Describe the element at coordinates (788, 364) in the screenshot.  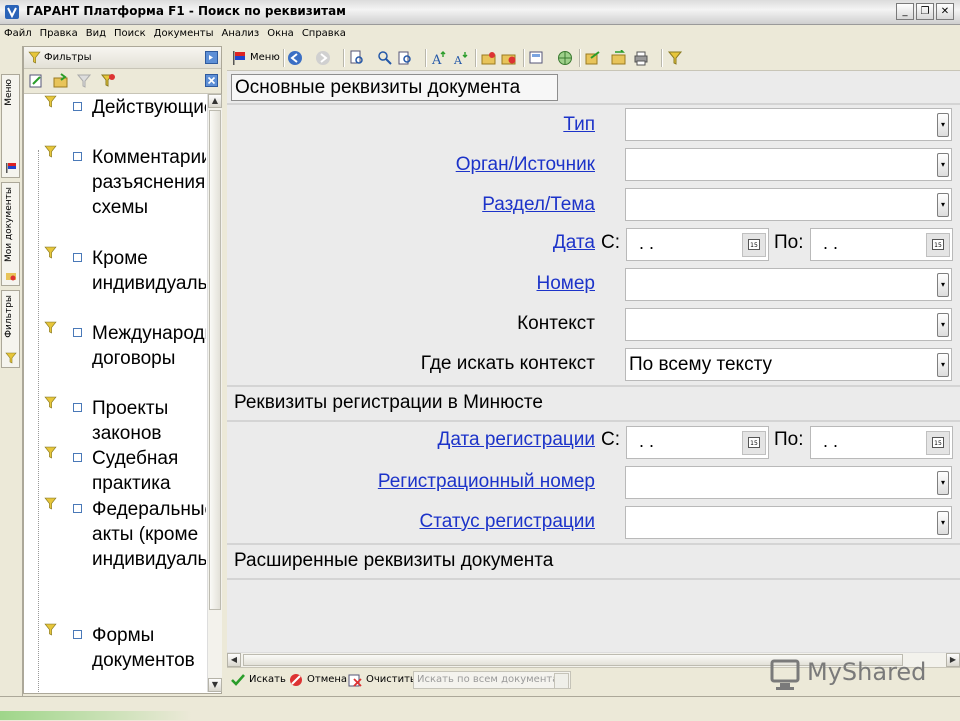
I see `where-combo: По всему тексту ▾` at that location.